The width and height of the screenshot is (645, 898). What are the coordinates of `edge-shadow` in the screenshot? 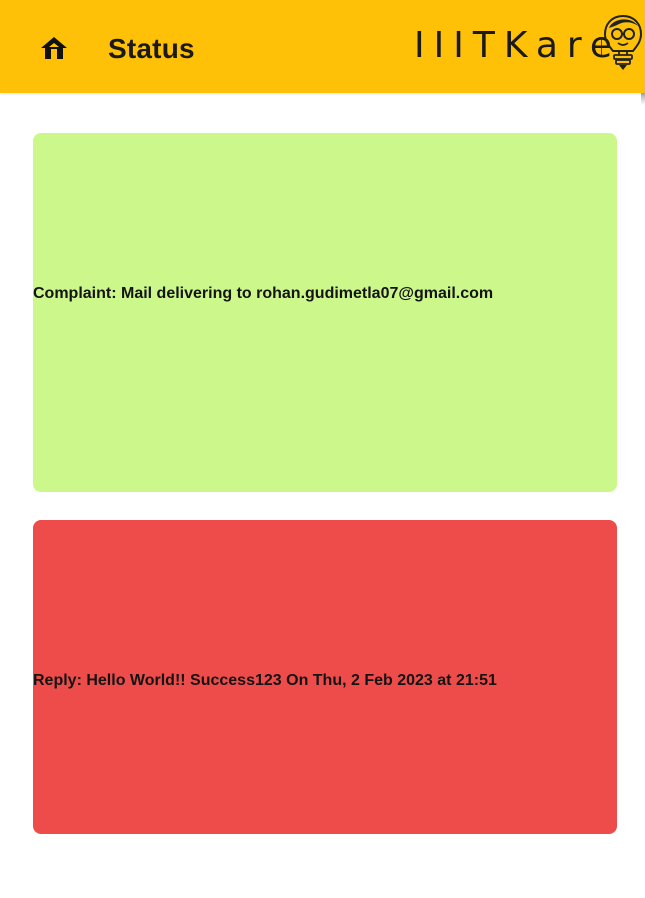 It's located at (643, 99).